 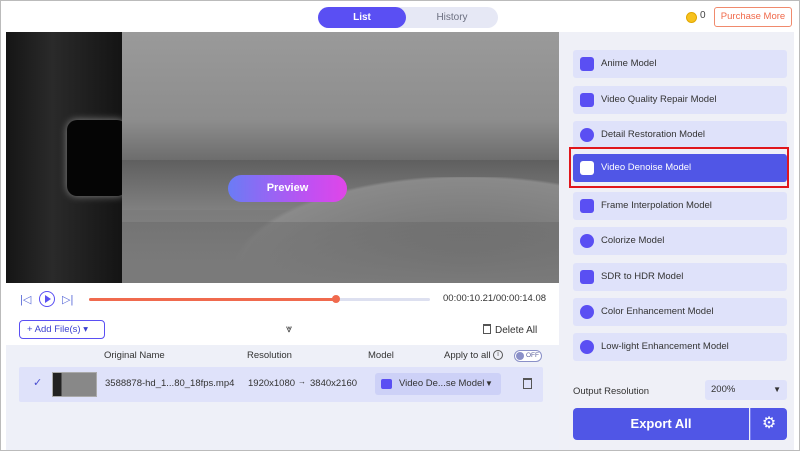 I want to click on playback-bar: |◁ ▷| 00:00:10.21/00:00:14.08, so click(x=282, y=299).